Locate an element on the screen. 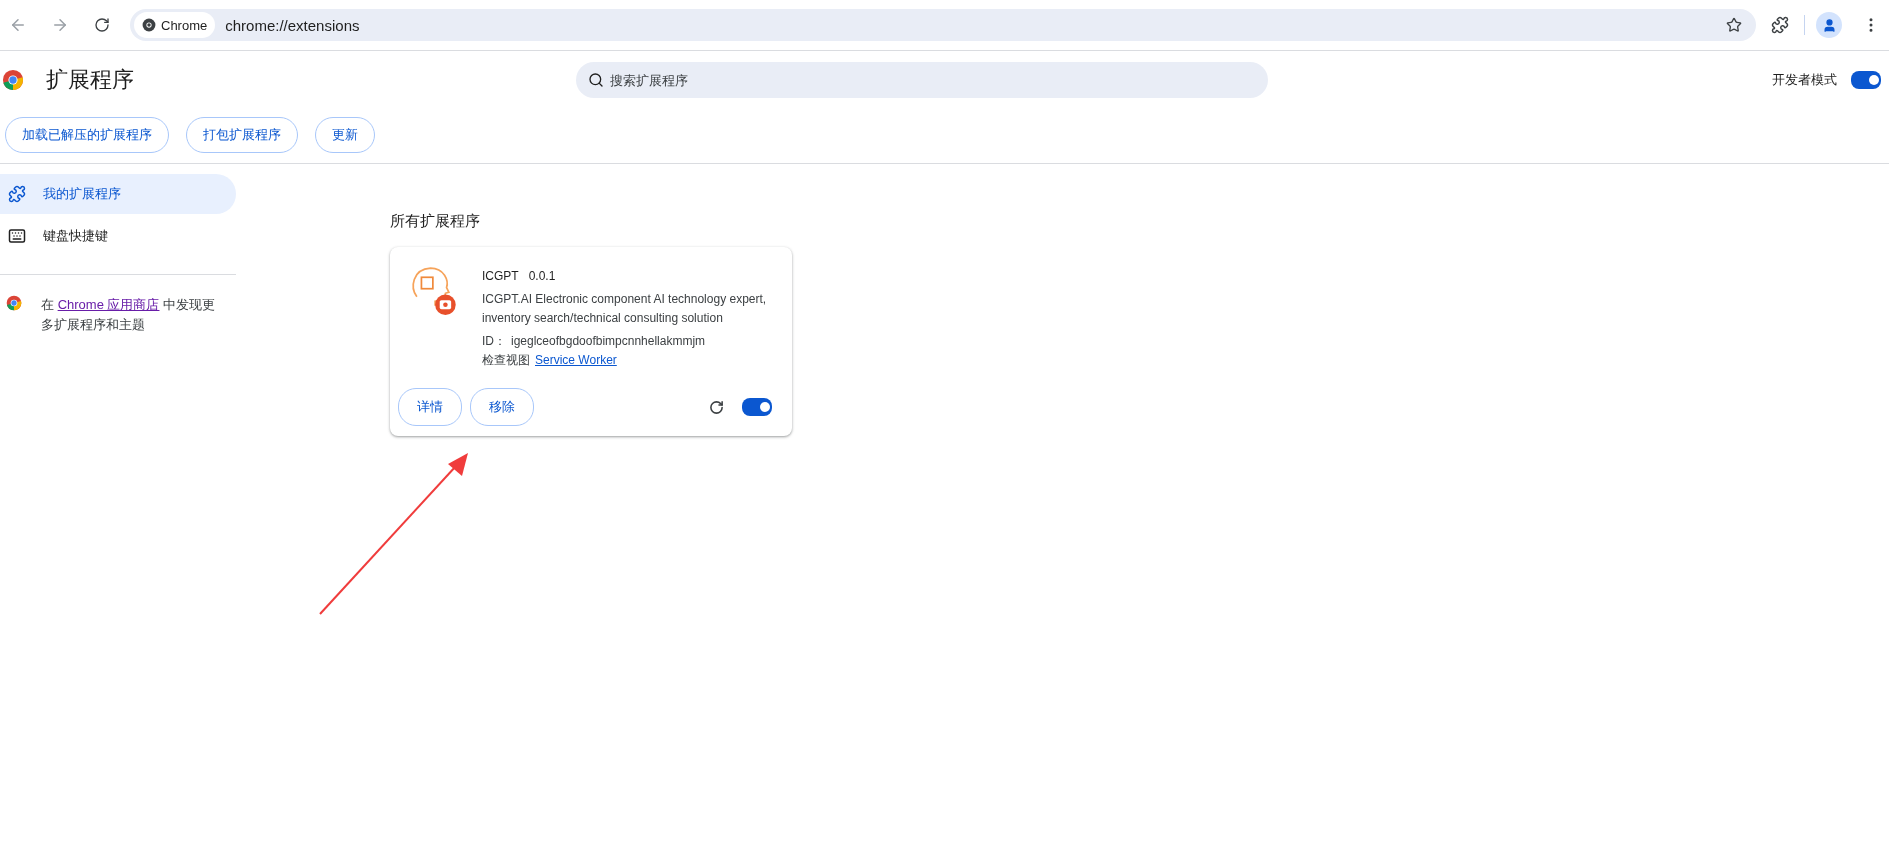 The image size is (1889, 865). sidebar-item: 键盘快捷键 is located at coordinates (118, 236).